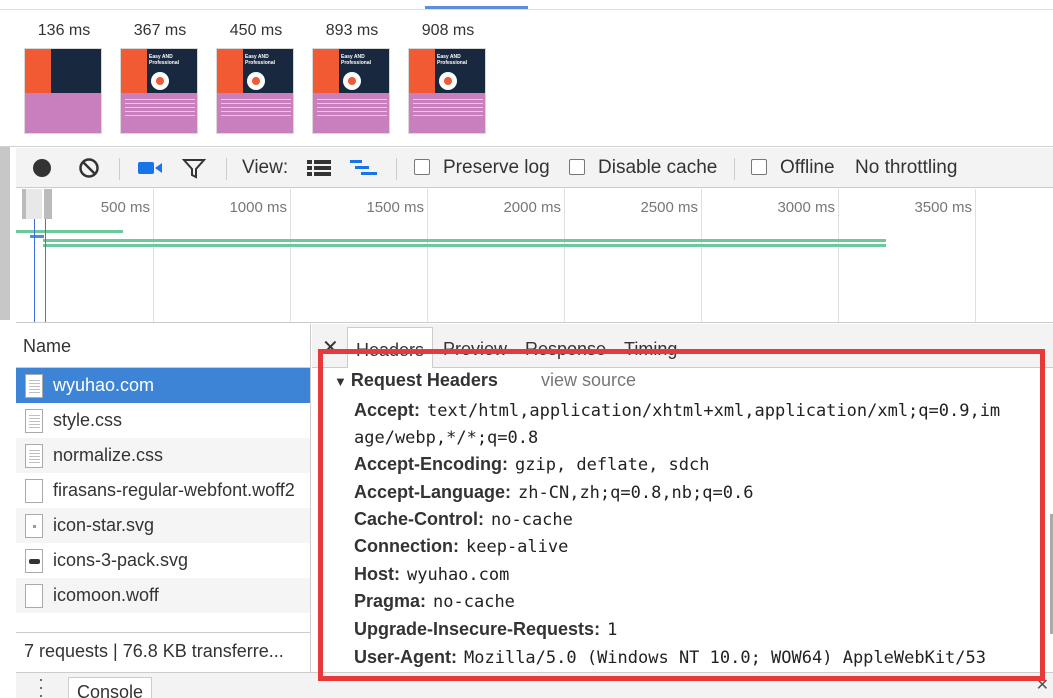 The image size is (1053, 698). I want to click on record-icon, so click(42, 168).